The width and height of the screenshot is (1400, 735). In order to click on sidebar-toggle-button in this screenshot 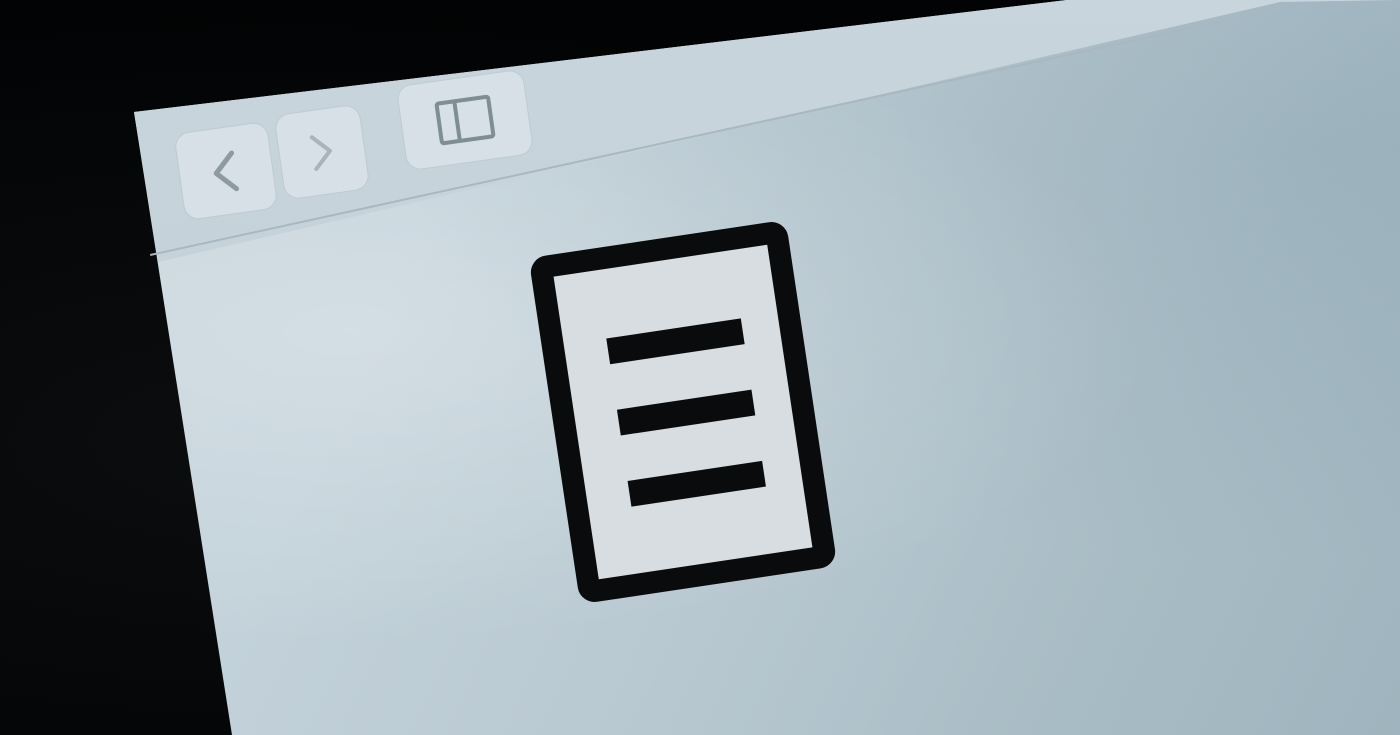, I will do `click(465, 120)`.